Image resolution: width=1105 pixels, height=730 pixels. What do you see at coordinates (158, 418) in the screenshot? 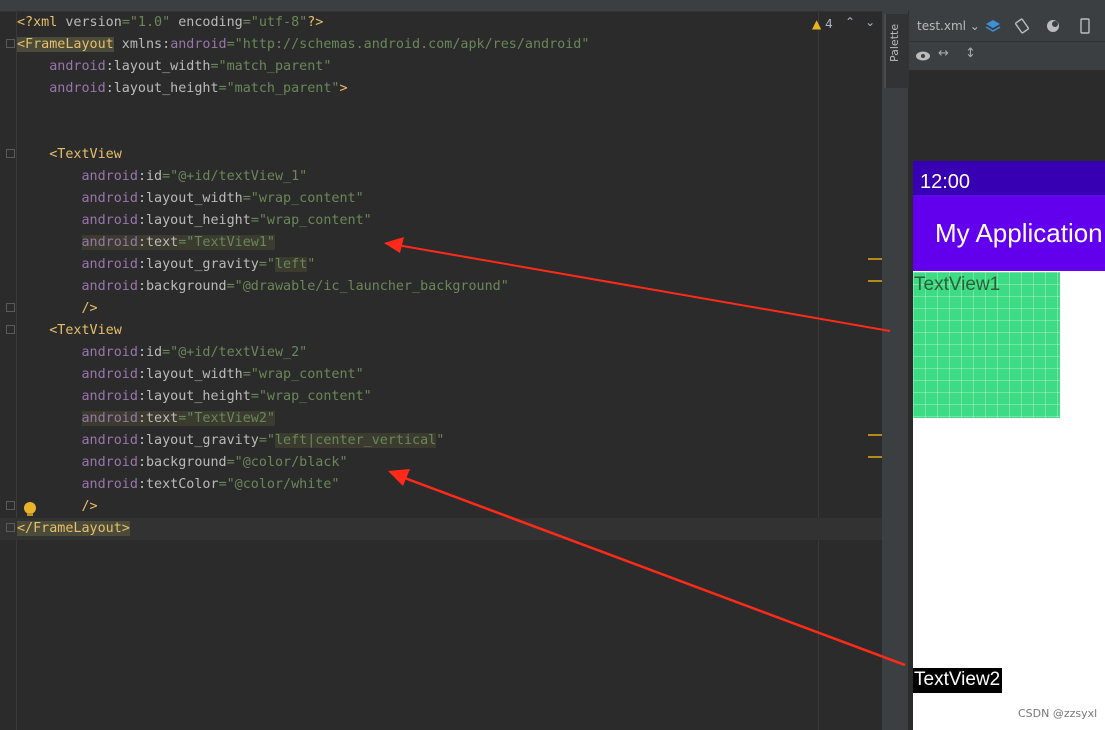
I see `code-token: :text` at bounding box center [158, 418].